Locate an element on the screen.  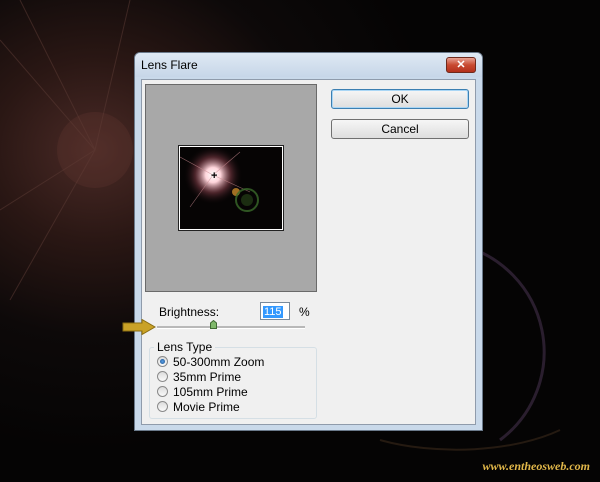
radio-movie-prime: Movie Prime is located at coordinates (198, 406).